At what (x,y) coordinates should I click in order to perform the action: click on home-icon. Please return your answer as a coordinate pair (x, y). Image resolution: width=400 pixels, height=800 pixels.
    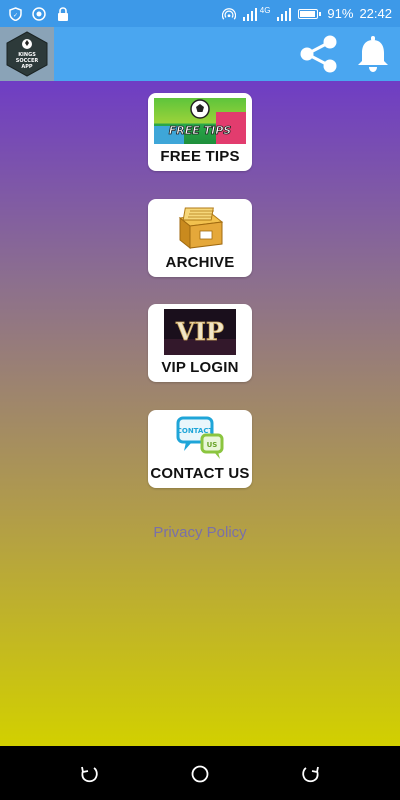
    Looking at the image, I should click on (200, 774).